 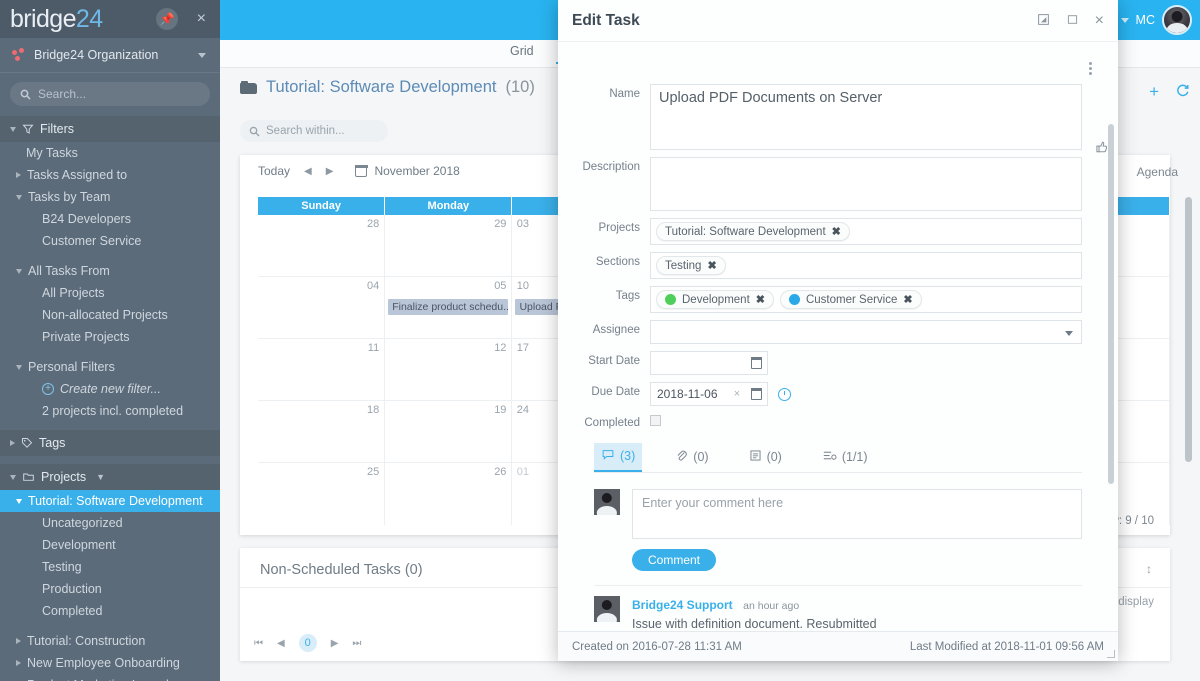 What do you see at coordinates (866, 265) in the screenshot?
I see `sections-chipbox: Testing ✖` at bounding box center [866, 265].